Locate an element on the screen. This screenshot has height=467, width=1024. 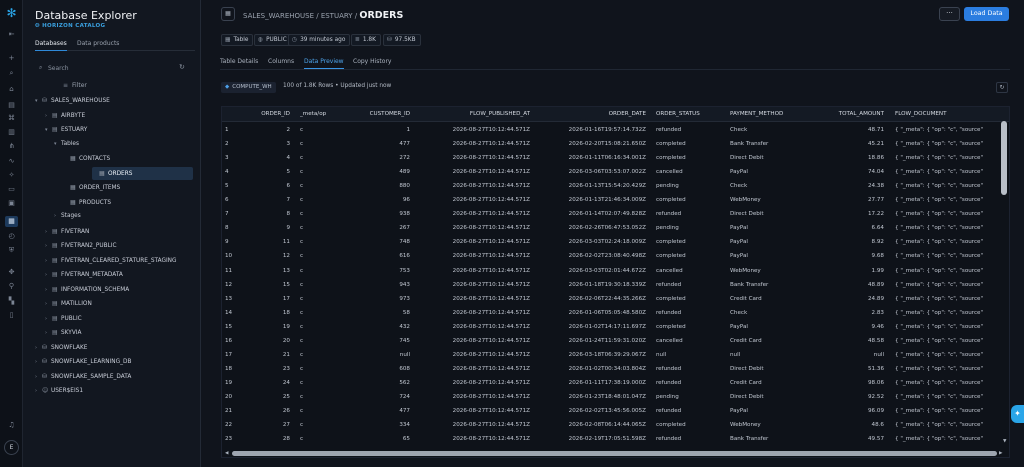
cell-total-amount: 98.06 is located at coordinates (848, 383).